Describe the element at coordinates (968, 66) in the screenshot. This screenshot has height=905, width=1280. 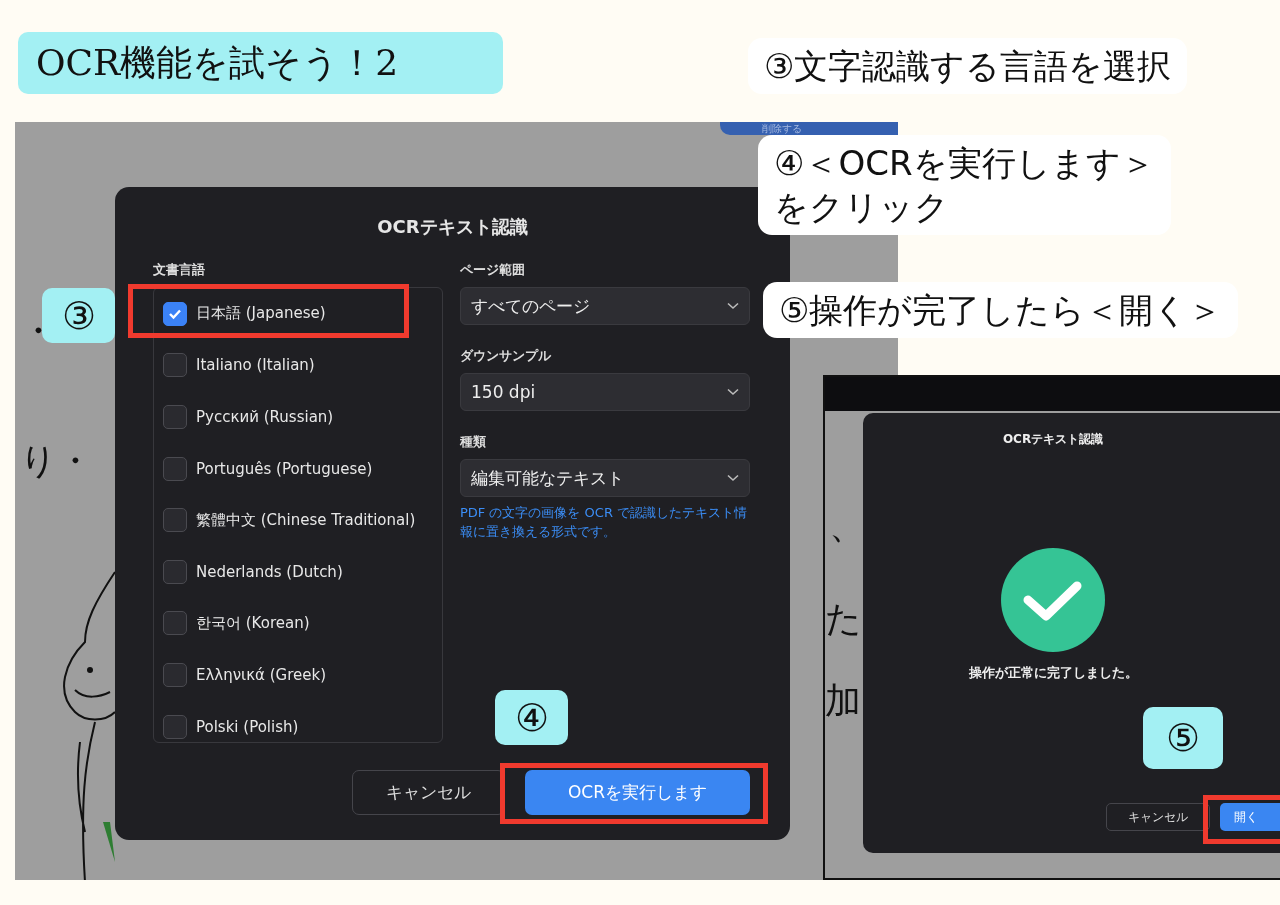
I see `instruction-callout: ③文字認識する言語を選択` at that location.